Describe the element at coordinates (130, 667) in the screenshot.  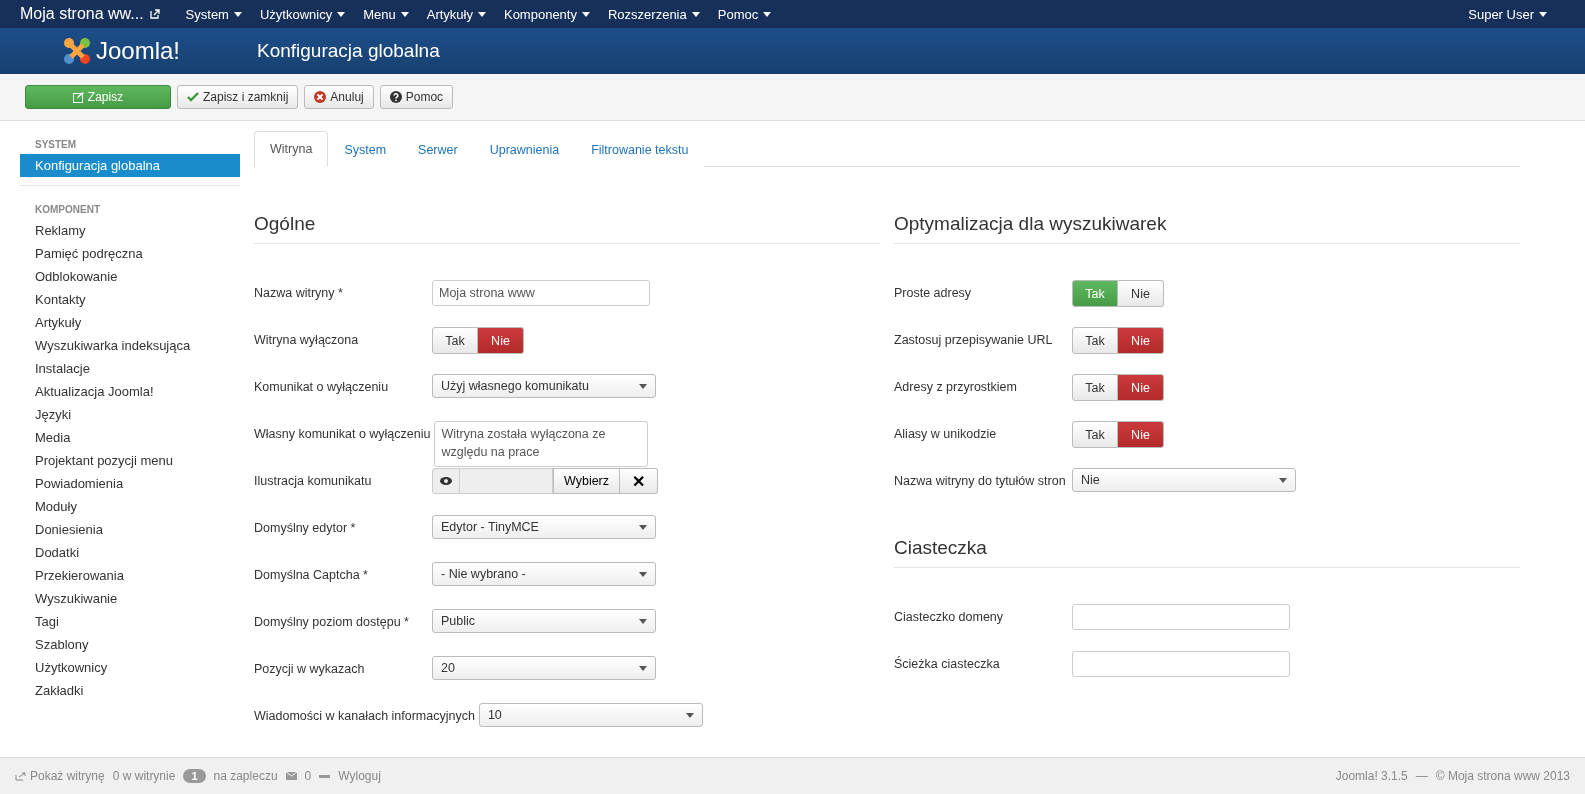
I see `sidebar-item: Użytkownicy` at that location.